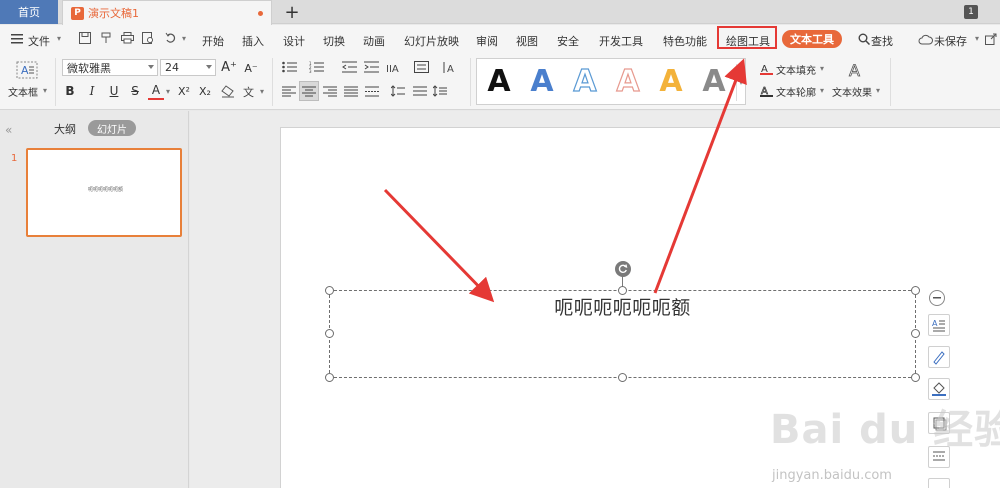  I want to click on textbox-dropdown-icon: ▾, so click(45, 90).